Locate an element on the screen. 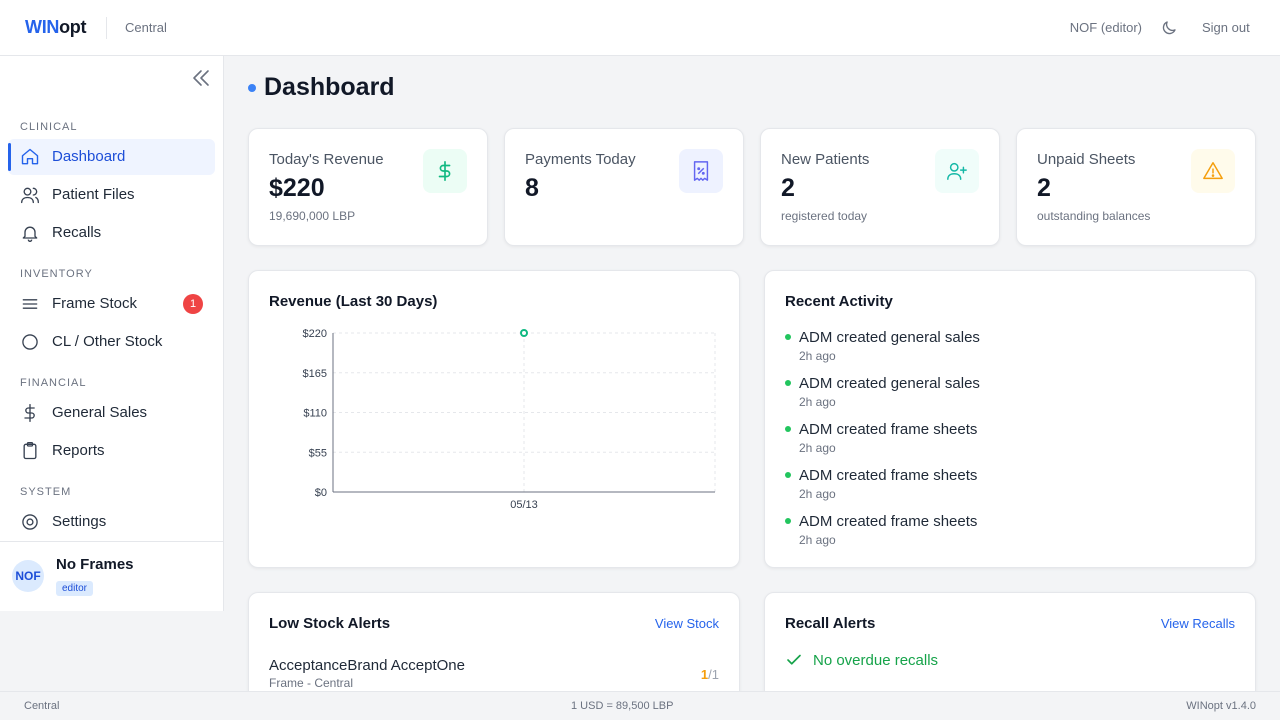 The width and height of the screenshot is (1280, 720). sidebar-item-cl-other-stock: CL / Other Stock is located at coordinates (111, 342).